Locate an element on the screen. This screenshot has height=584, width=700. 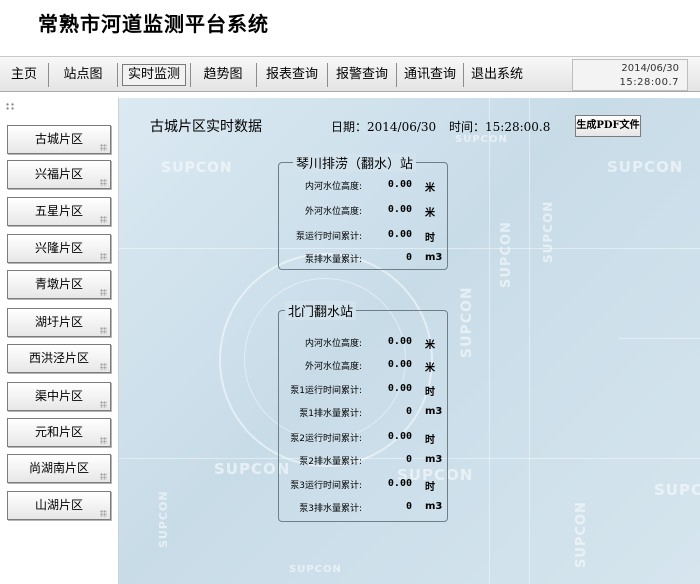
time-label: 时间：15:28:00.8 is located at coordinates (500, 127).